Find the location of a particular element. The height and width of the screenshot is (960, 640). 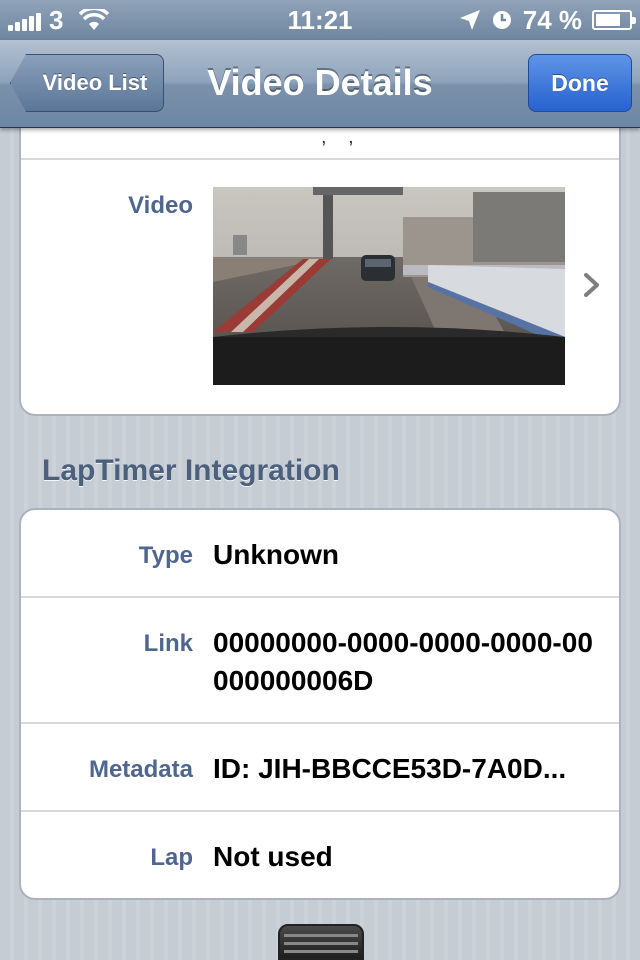

done-button: Done is located at coordinates (580, 83).